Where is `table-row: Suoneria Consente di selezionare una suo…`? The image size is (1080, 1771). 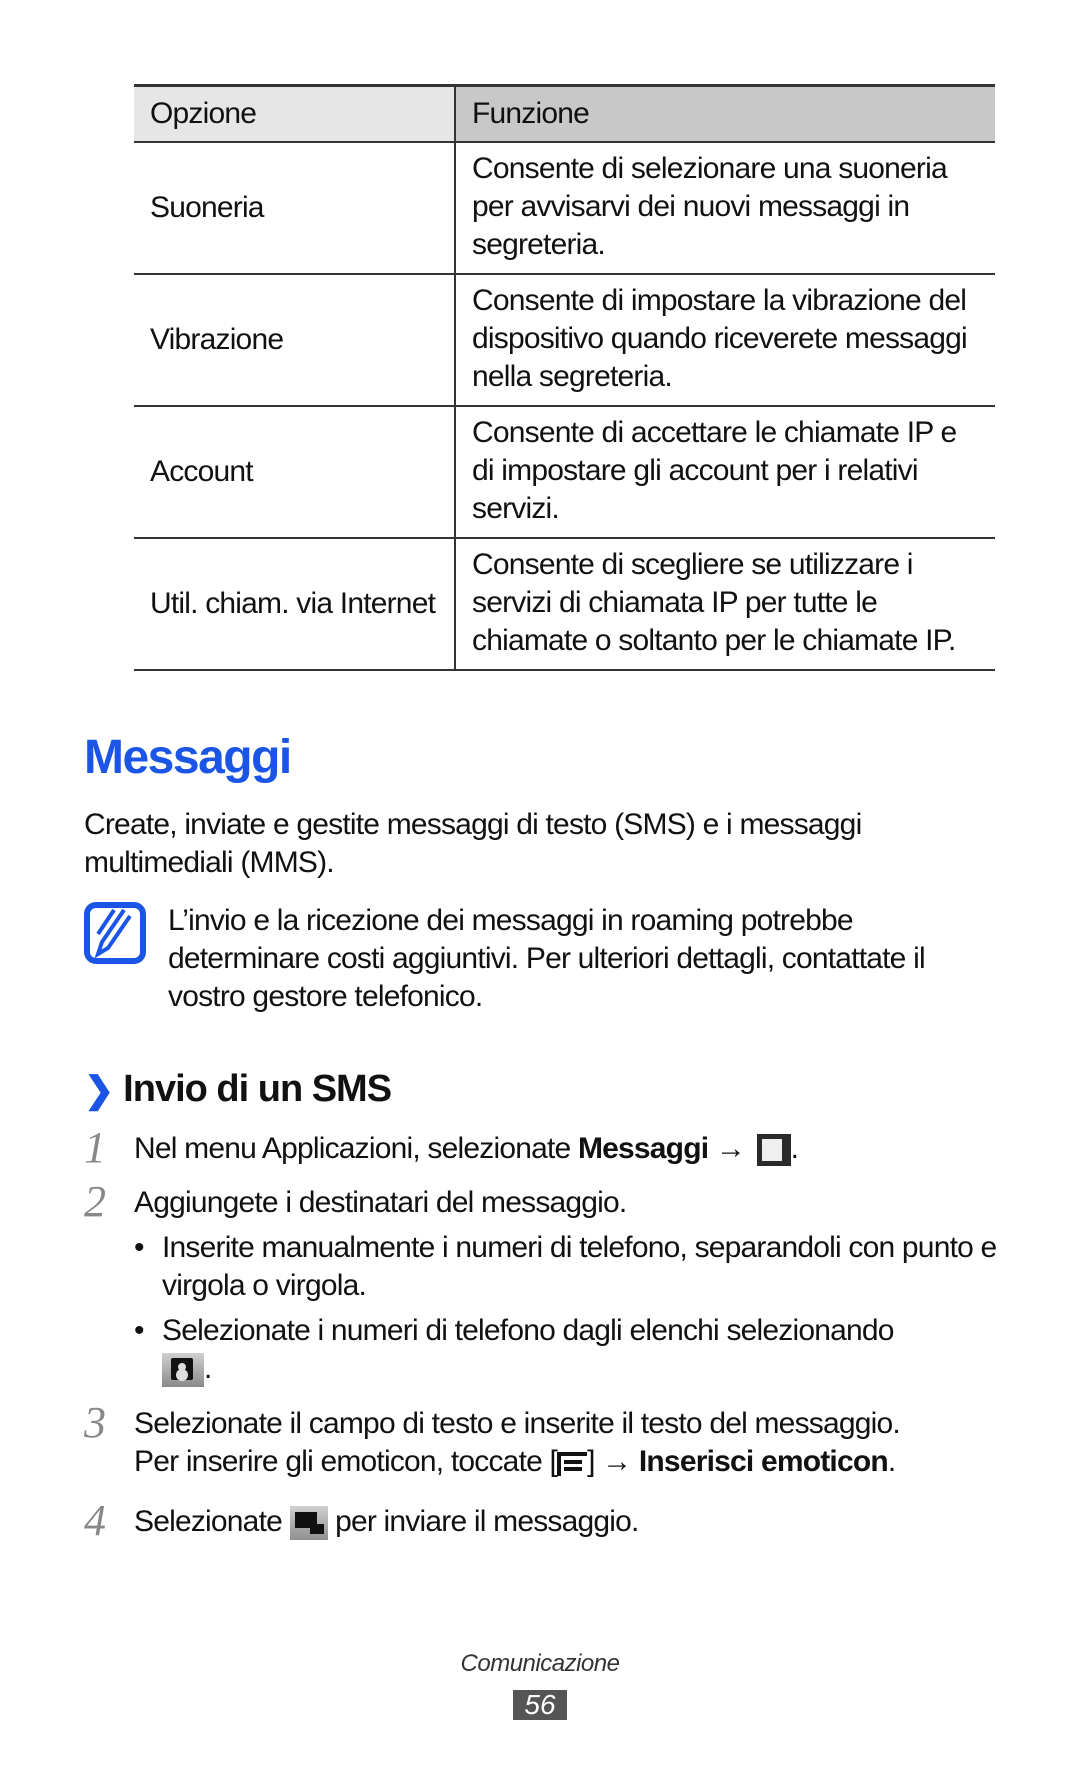
table-row: Suoneria Consente di selezionare una suo… is located at coordinates (564, 207).